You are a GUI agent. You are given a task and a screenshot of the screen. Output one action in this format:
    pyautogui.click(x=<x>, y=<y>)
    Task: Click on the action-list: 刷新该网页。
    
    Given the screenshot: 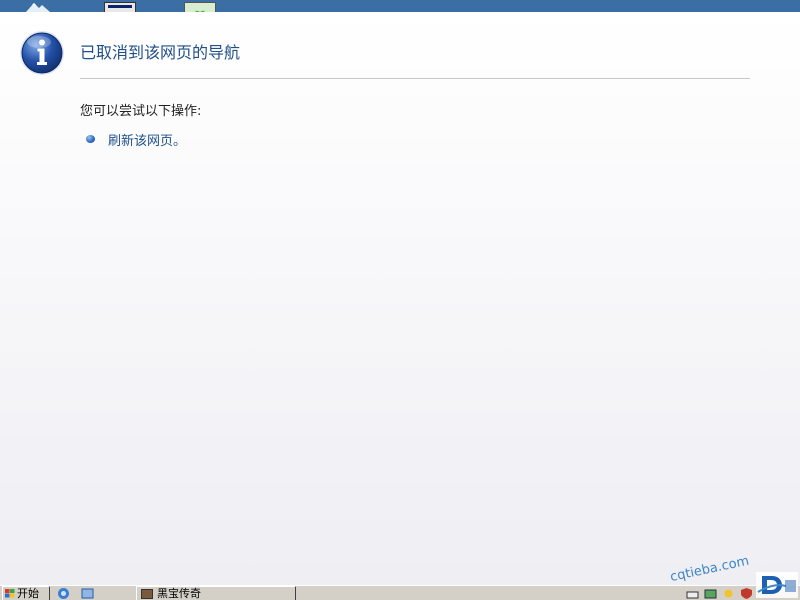 What is the action you would take?
    pyautogui.click(x=136, y=139)
    